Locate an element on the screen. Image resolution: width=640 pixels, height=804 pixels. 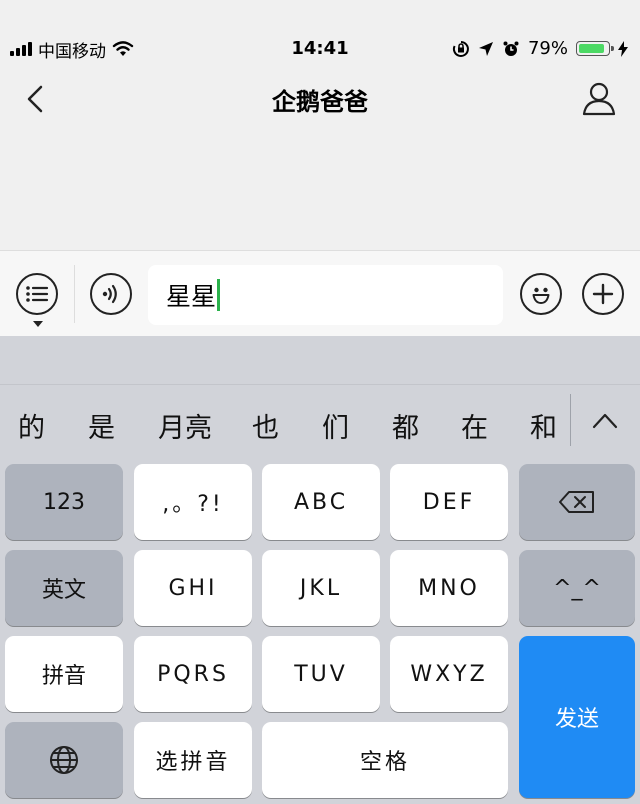
candidate-item: 们 is located at coordinates (335, 425).